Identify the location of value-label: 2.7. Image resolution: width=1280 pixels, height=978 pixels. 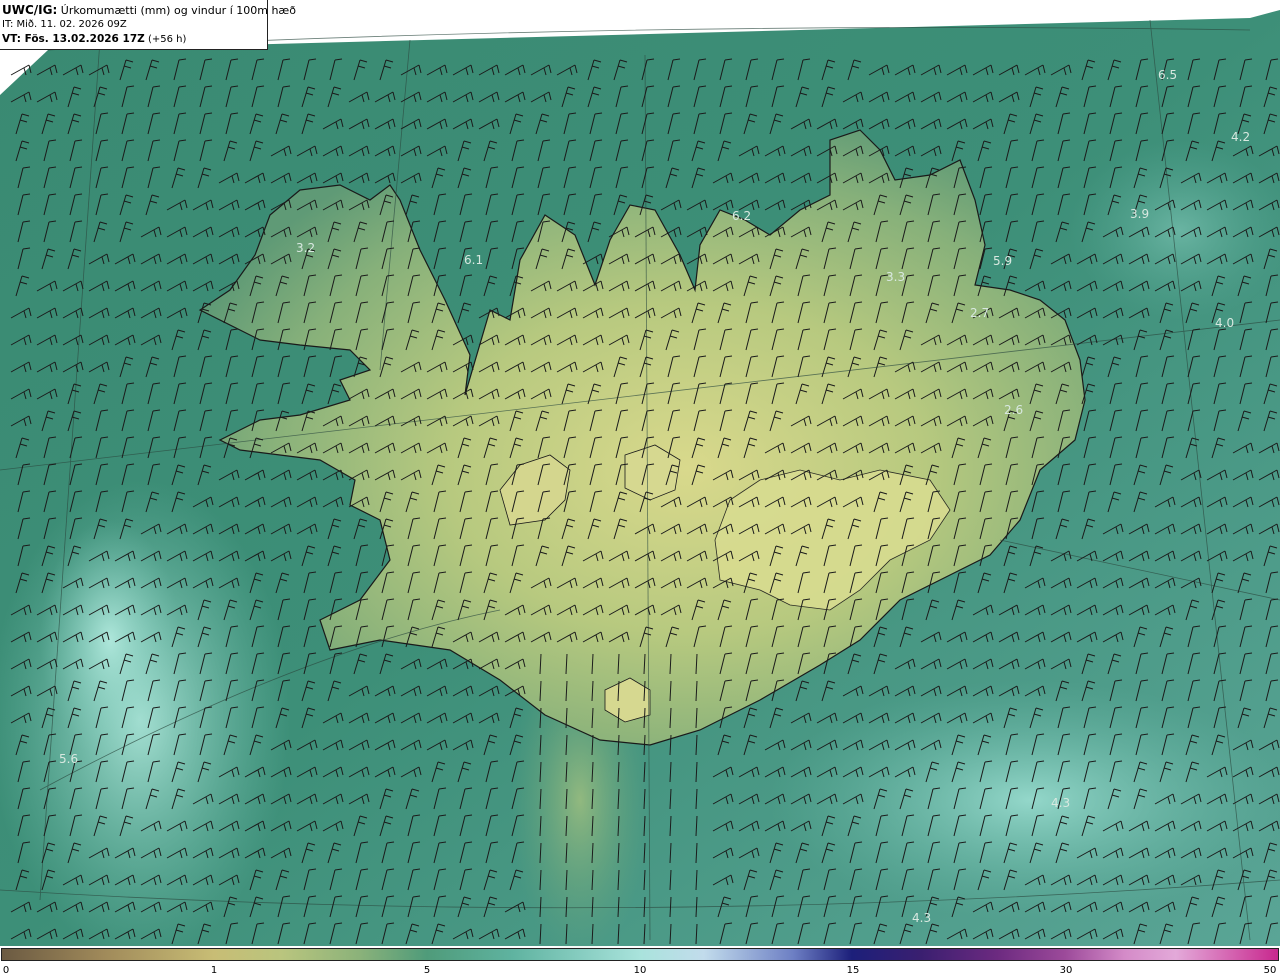
(979, 313).